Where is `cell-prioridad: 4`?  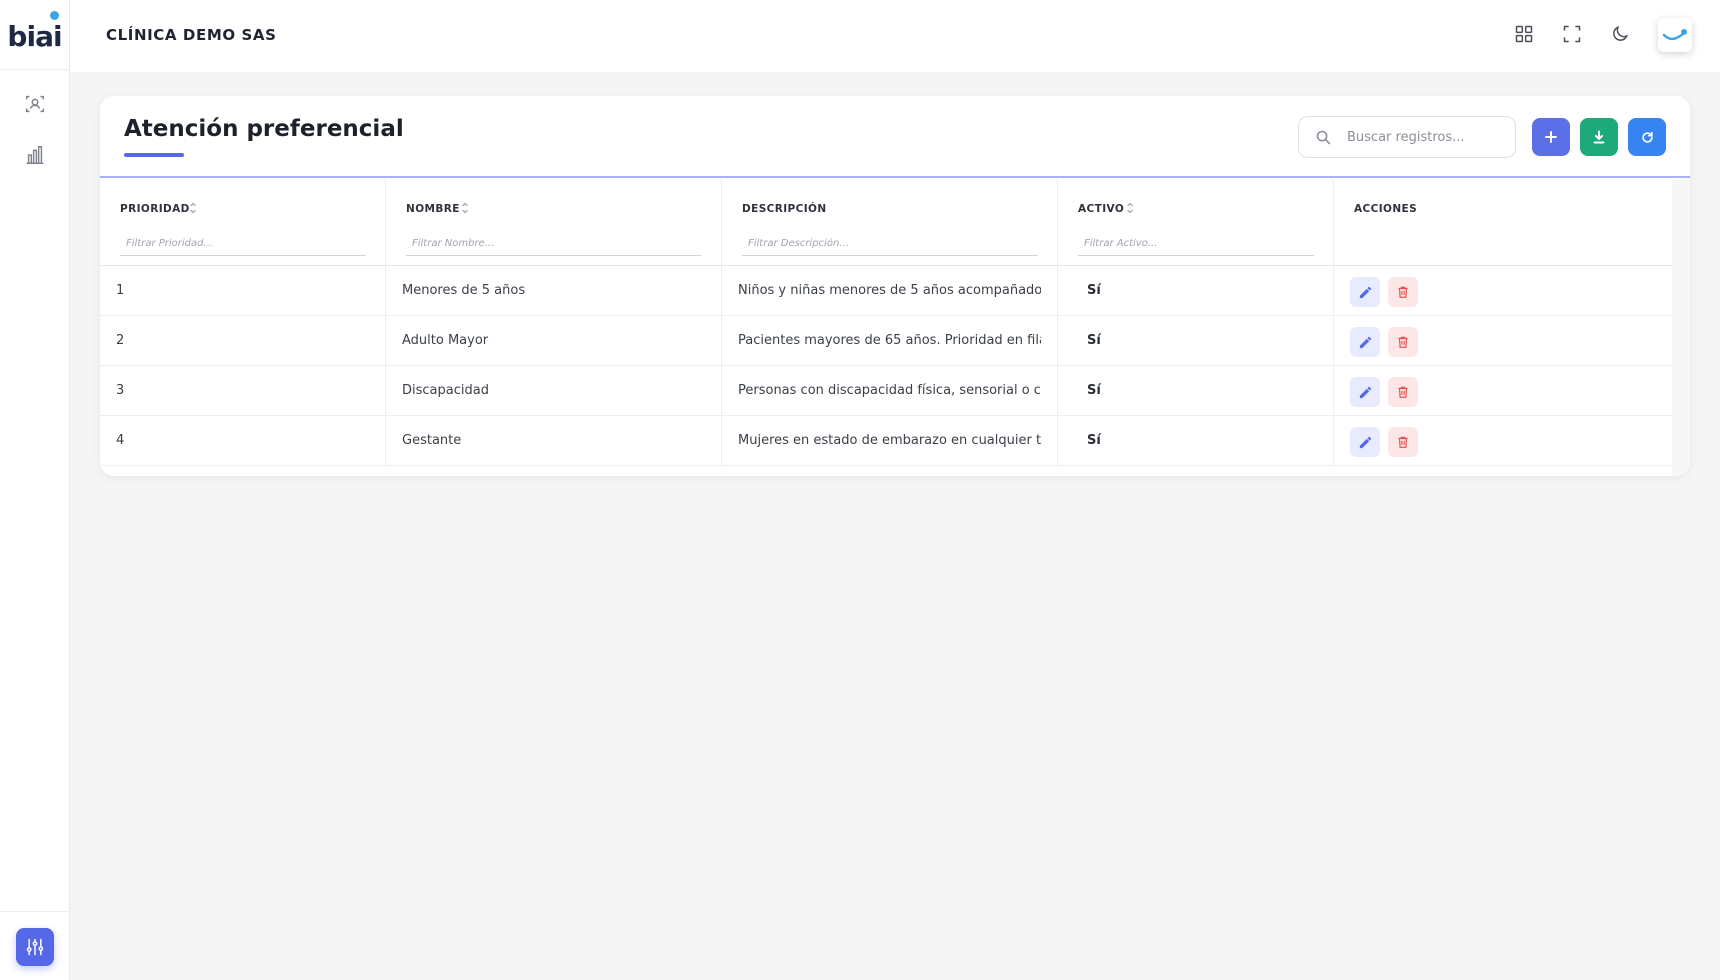 cell-prioridad: 4 is located at coordinates (243, 441).